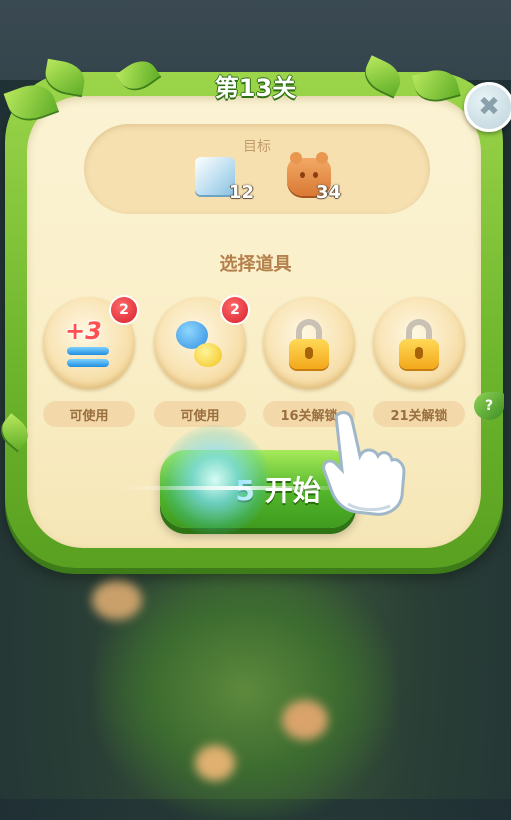 The height and width of the screenshot is (820, 511). I want to click on goal-count: 12, so click(242, 192).